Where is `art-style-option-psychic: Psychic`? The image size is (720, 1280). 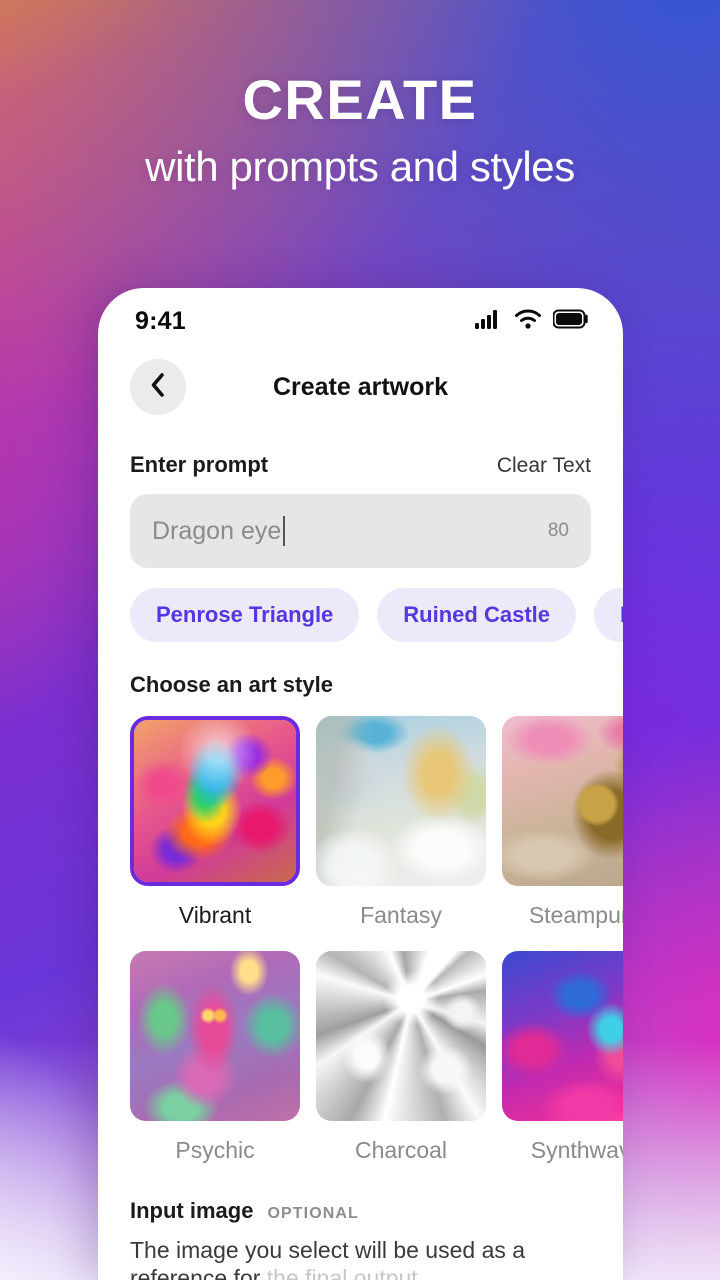 art-style-option-psychic: Psychic is located at coordinates (215, 1057).